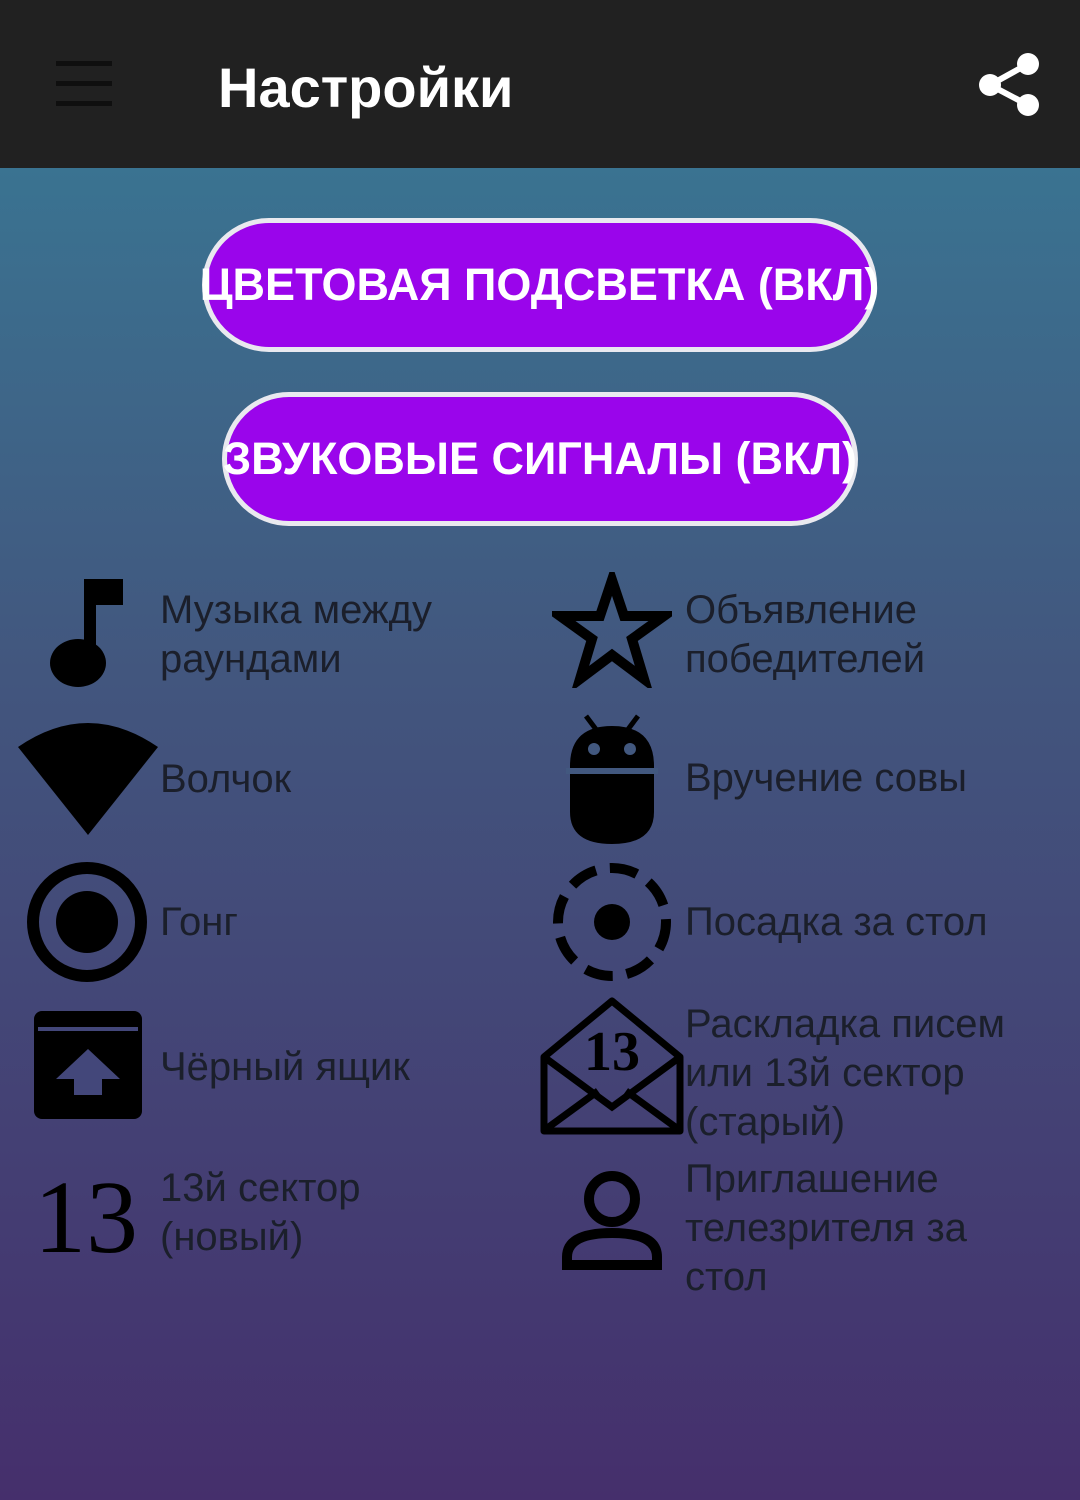  I want to click on option-winners-announcement: Объявление победителей, so click(800, 632).